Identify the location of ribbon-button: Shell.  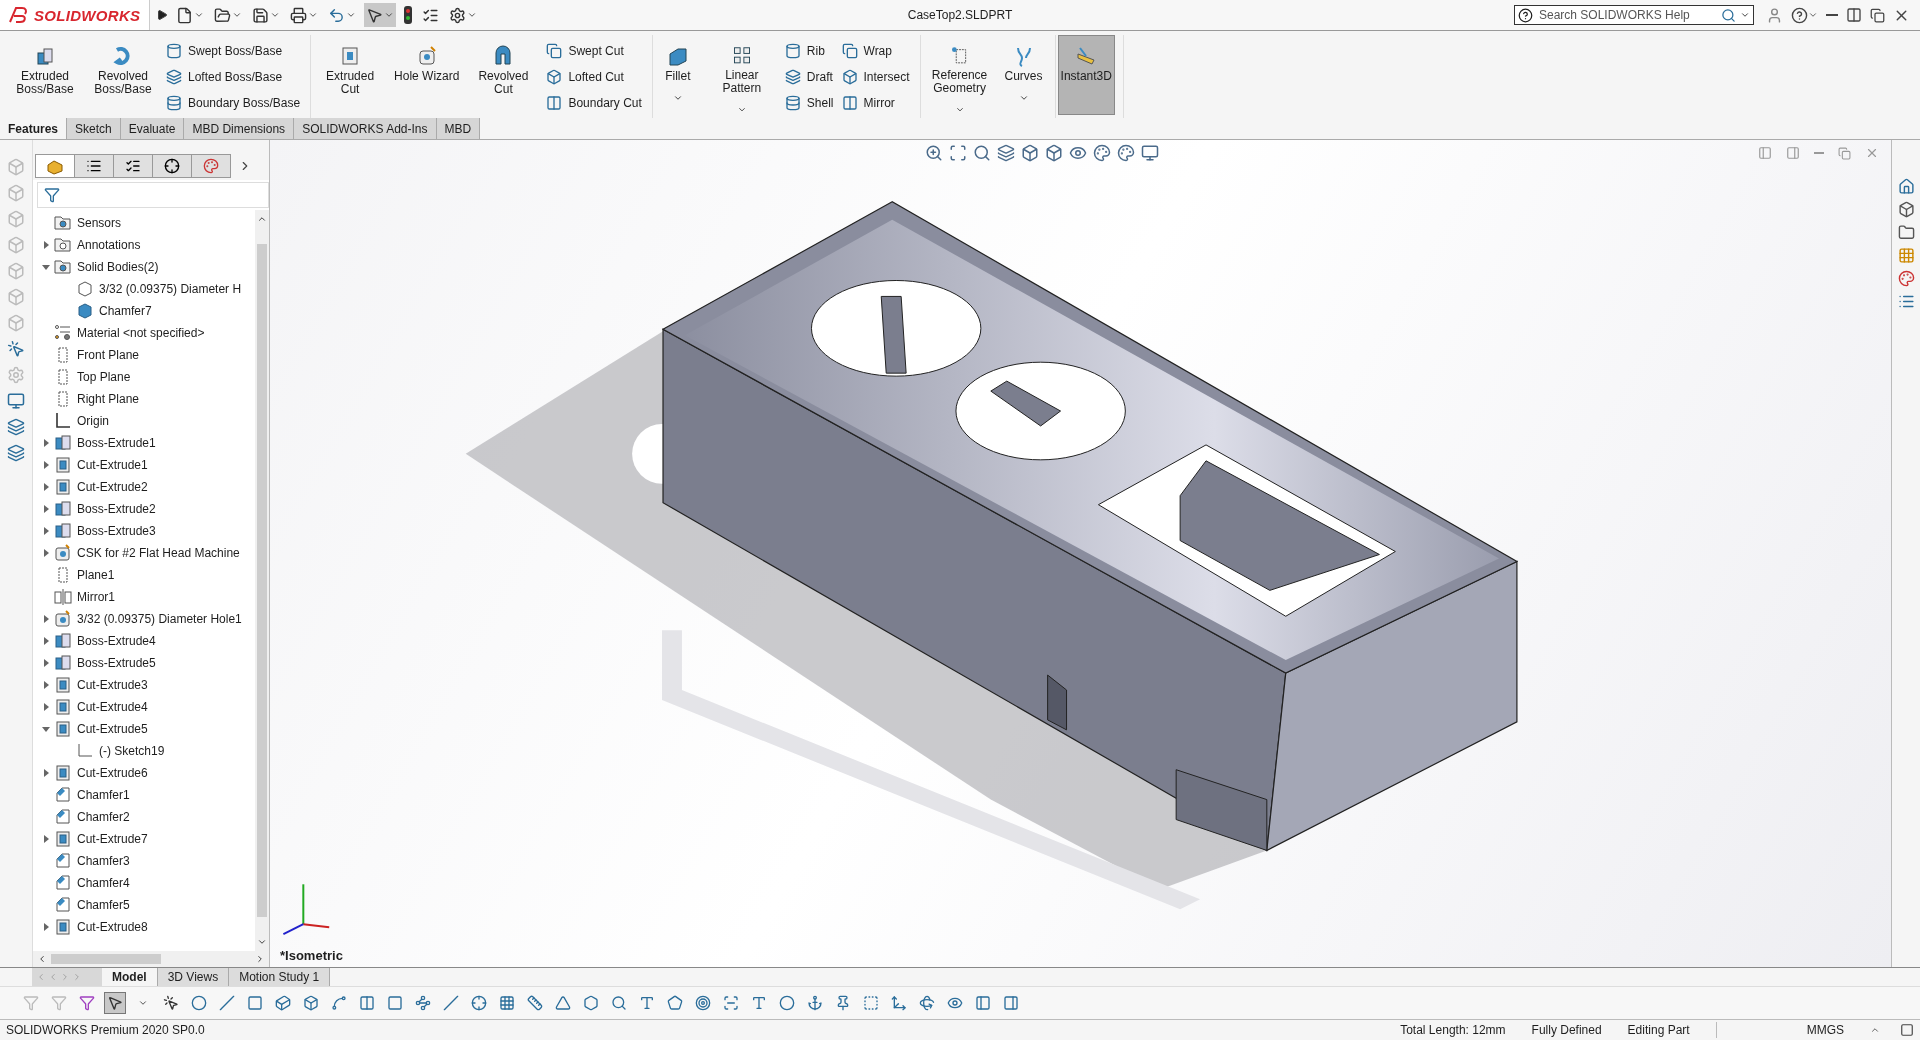
(809, 102).